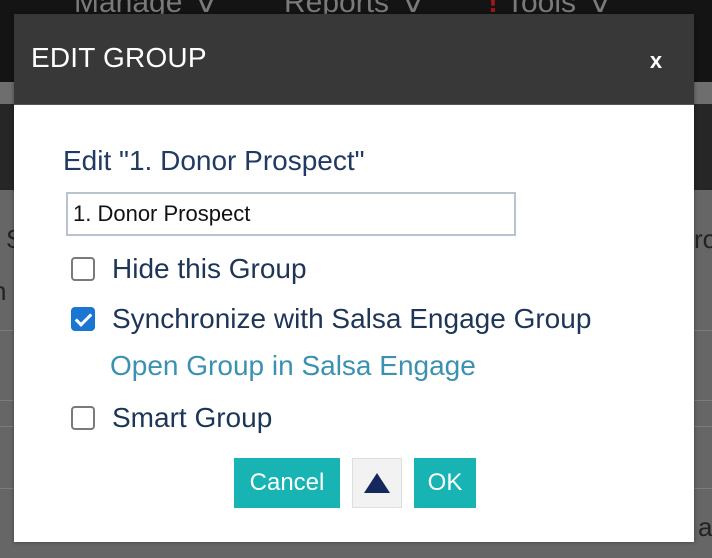 This screenshot has height=558, width=712. I want to click on cancel-button: Cancel, so click(287, 483).